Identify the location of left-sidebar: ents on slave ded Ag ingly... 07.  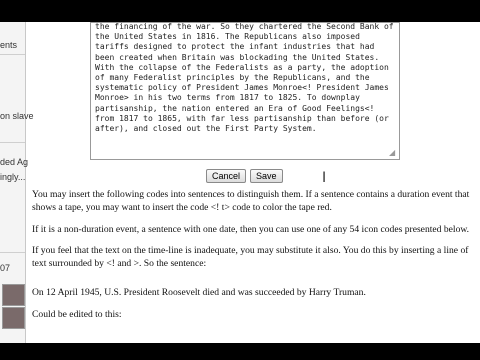
(17, 182).